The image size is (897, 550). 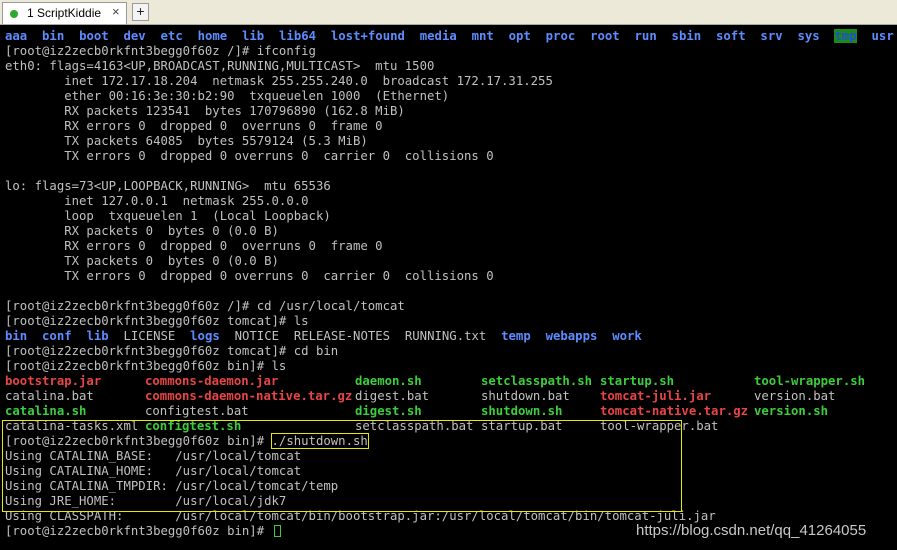 I want to click on directory-entry: usr, so click(x=882, y=36).